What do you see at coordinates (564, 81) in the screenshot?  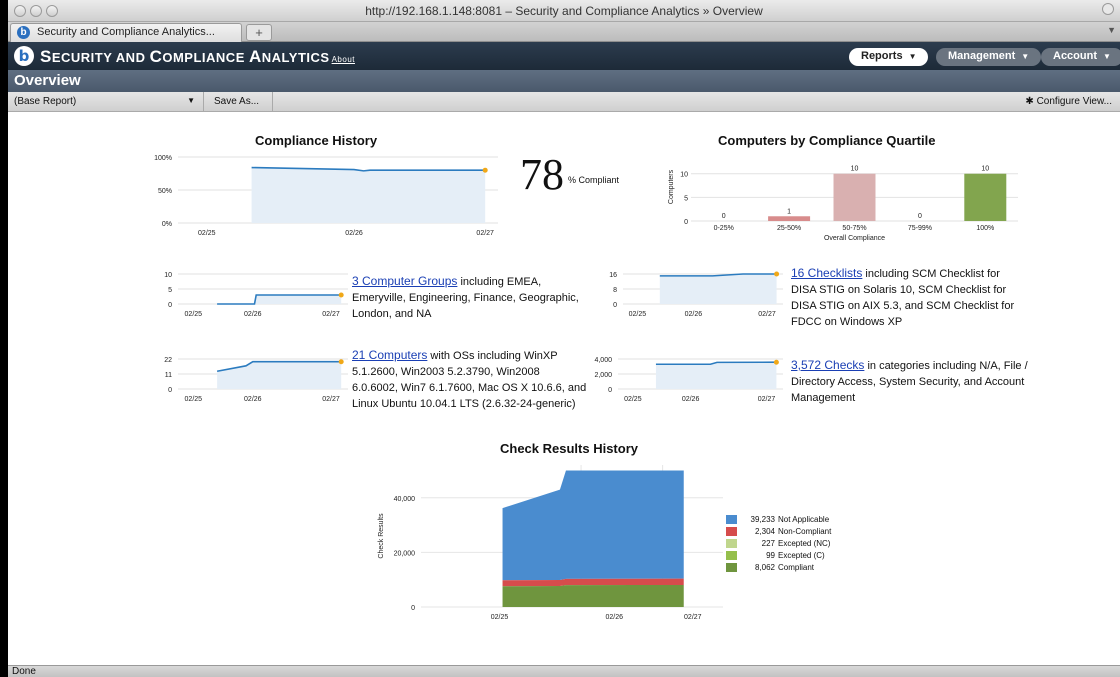 I see `page-header: Overview` at bounding box center [564, 81].